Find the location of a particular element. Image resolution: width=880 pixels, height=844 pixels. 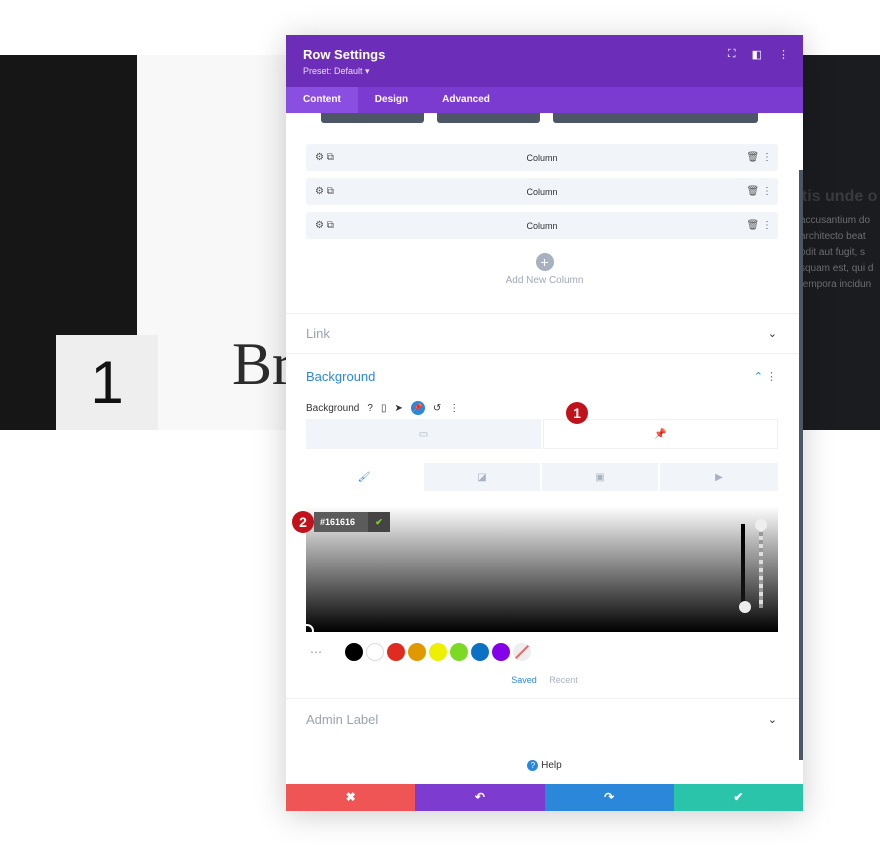

help-link: ? Help is located at coordinates (544, 765).